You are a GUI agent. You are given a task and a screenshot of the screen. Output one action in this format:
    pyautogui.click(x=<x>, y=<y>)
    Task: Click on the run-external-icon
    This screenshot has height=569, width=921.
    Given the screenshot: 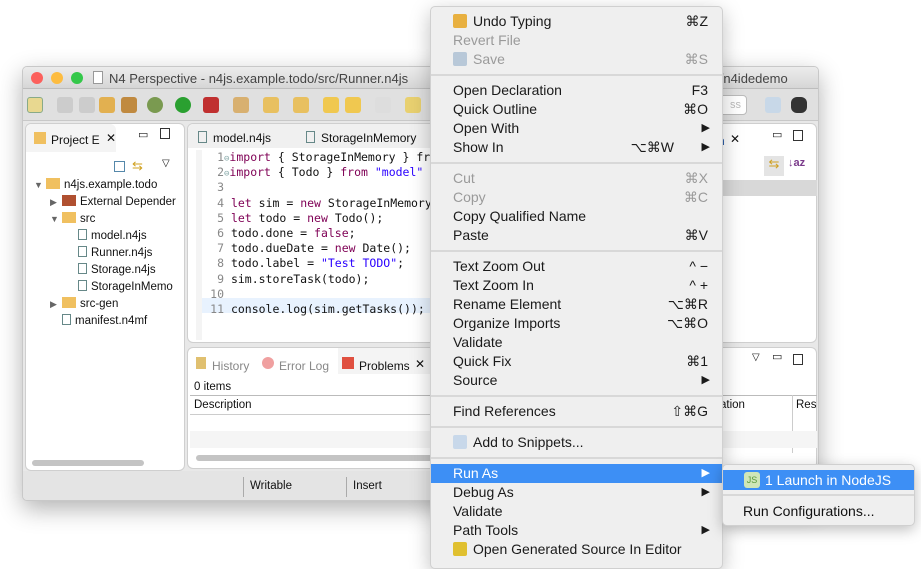 What is the action you would take?
    pyautogui.click(x=211, y=105)
    